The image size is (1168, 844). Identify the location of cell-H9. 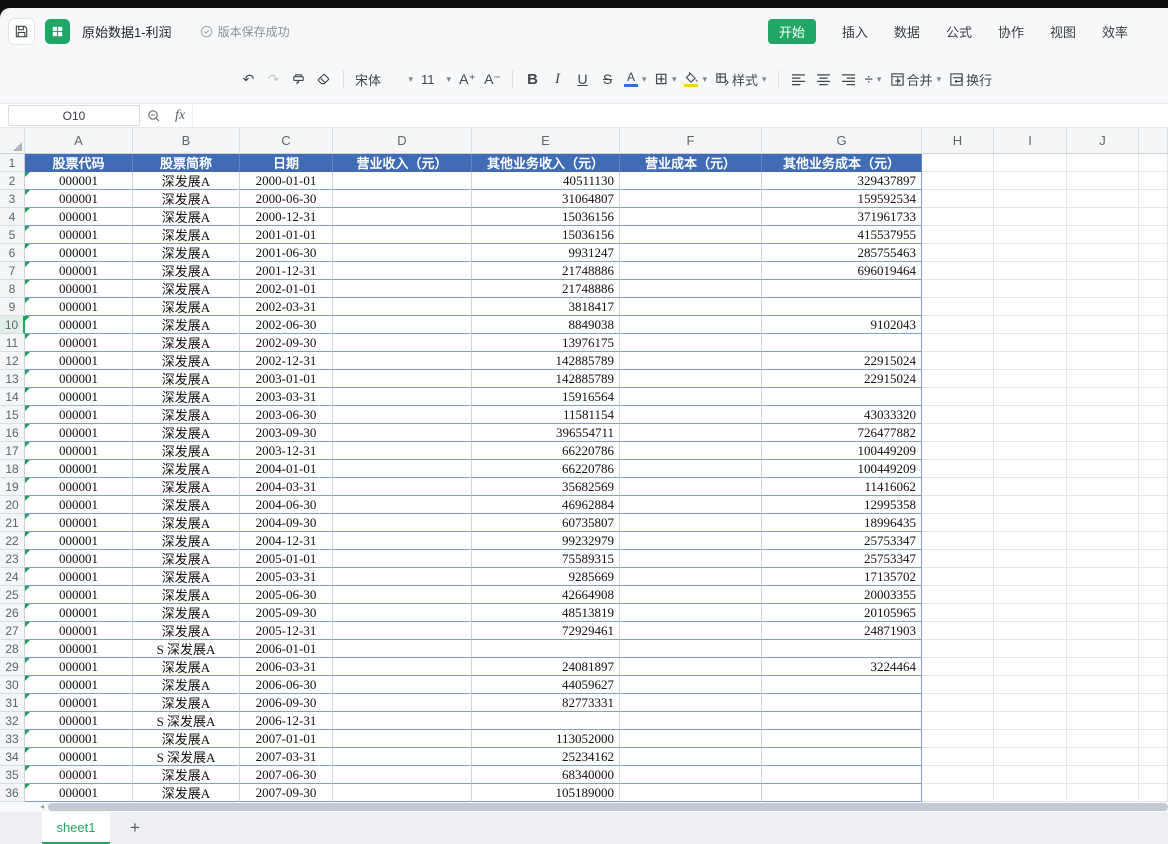
(958, 307).